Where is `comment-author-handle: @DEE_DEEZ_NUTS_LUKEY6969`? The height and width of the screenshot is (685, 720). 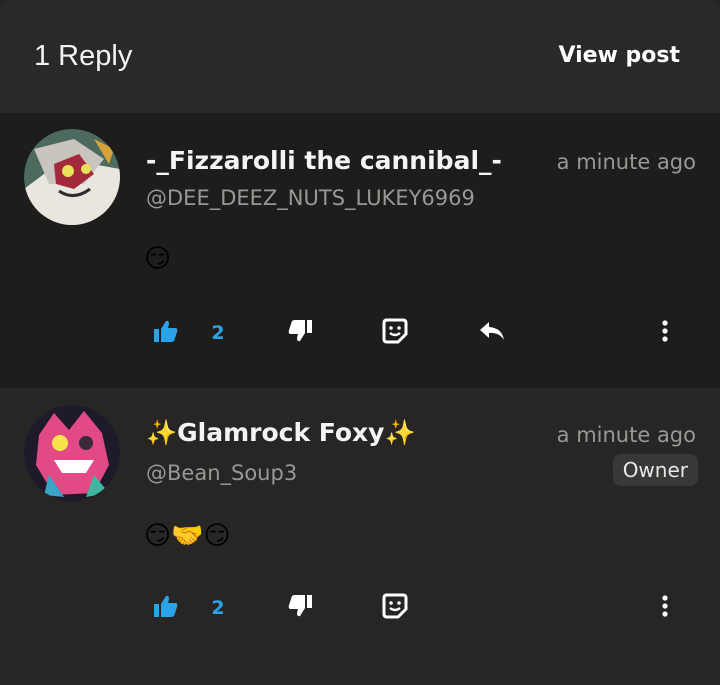
comment-author-handle: @DEE_DEEZ_NUTS_LUKEY6969 is located at coordinates (310, 198).